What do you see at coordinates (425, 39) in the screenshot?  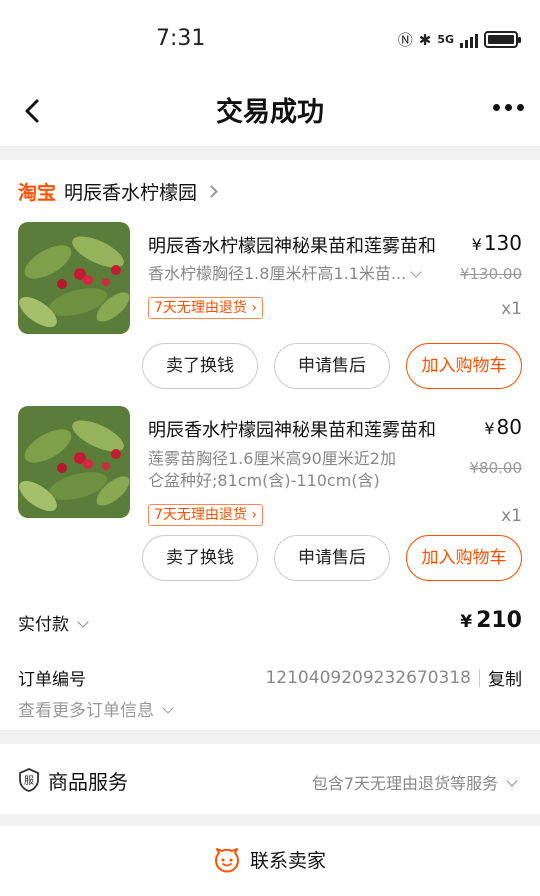 I see `bluetooth-icon: ✱` at bounding box center [425, 39].